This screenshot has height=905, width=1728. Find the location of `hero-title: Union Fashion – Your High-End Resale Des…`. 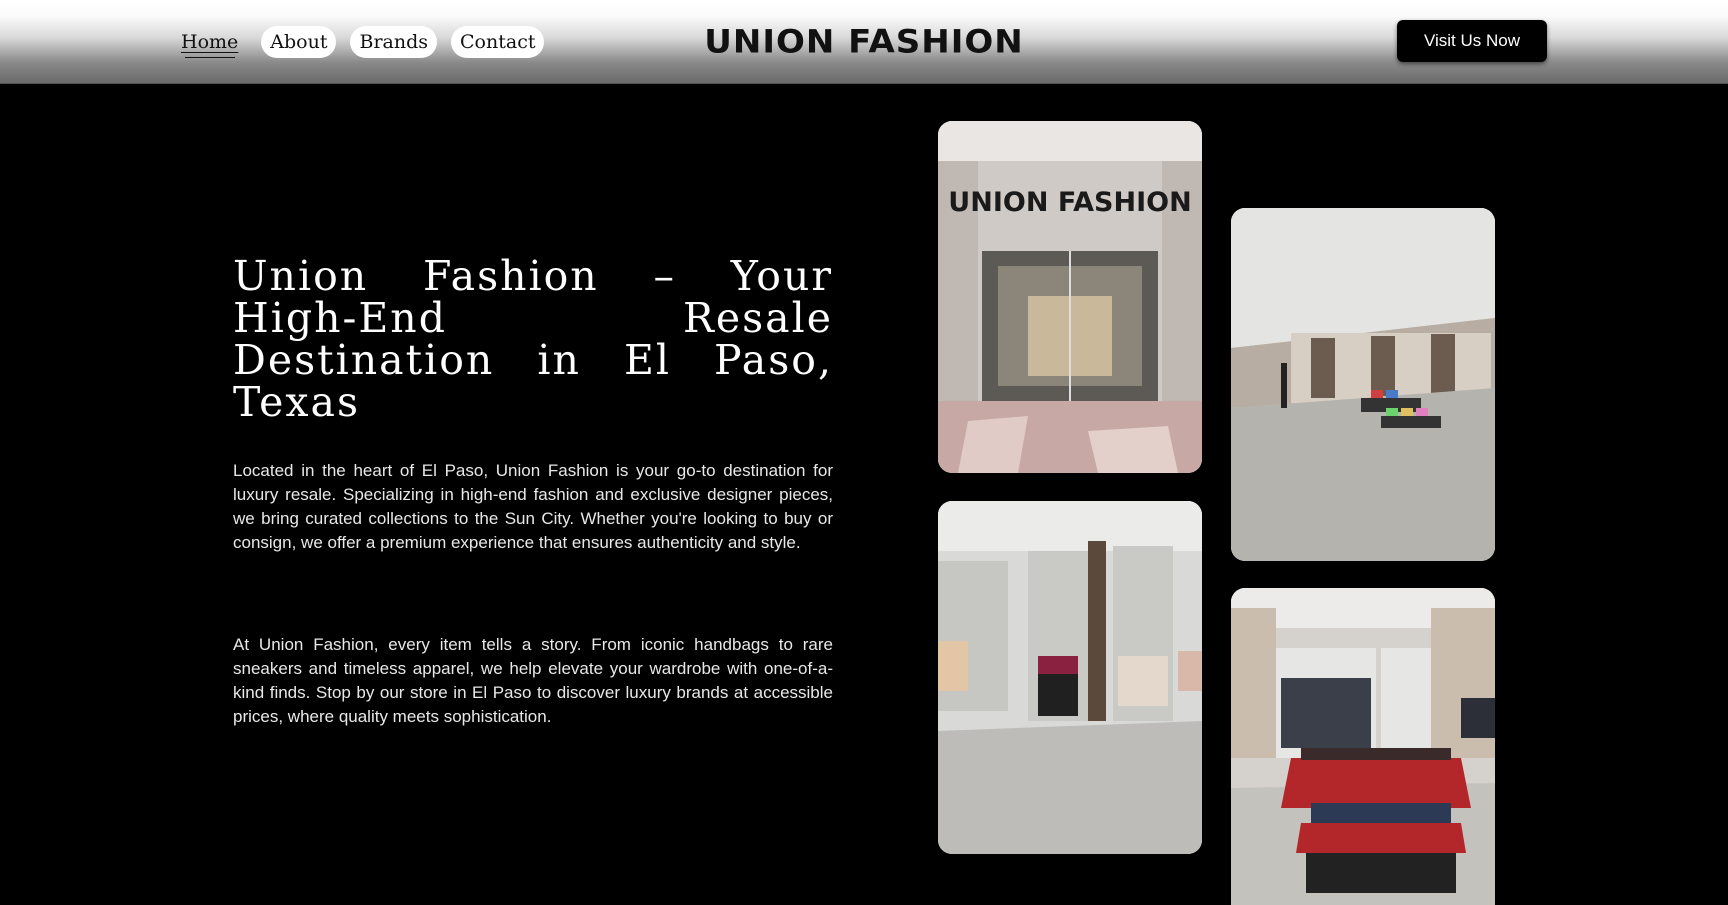

hero-title: Union Fashion – Your High-End Resale Des… is located at coordinates (533, 339).